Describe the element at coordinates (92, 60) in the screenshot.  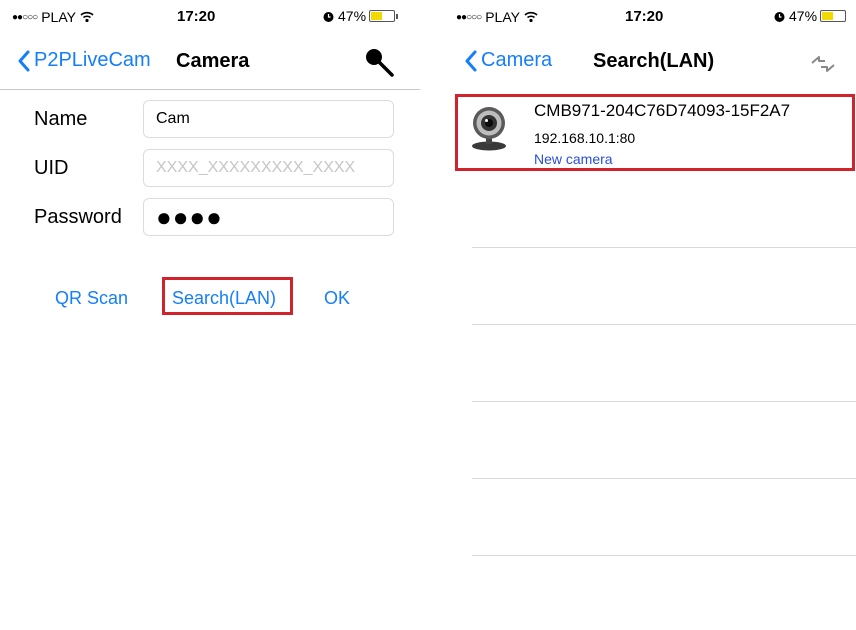
I see `back-button-label: P2PLiveCam` at that location.